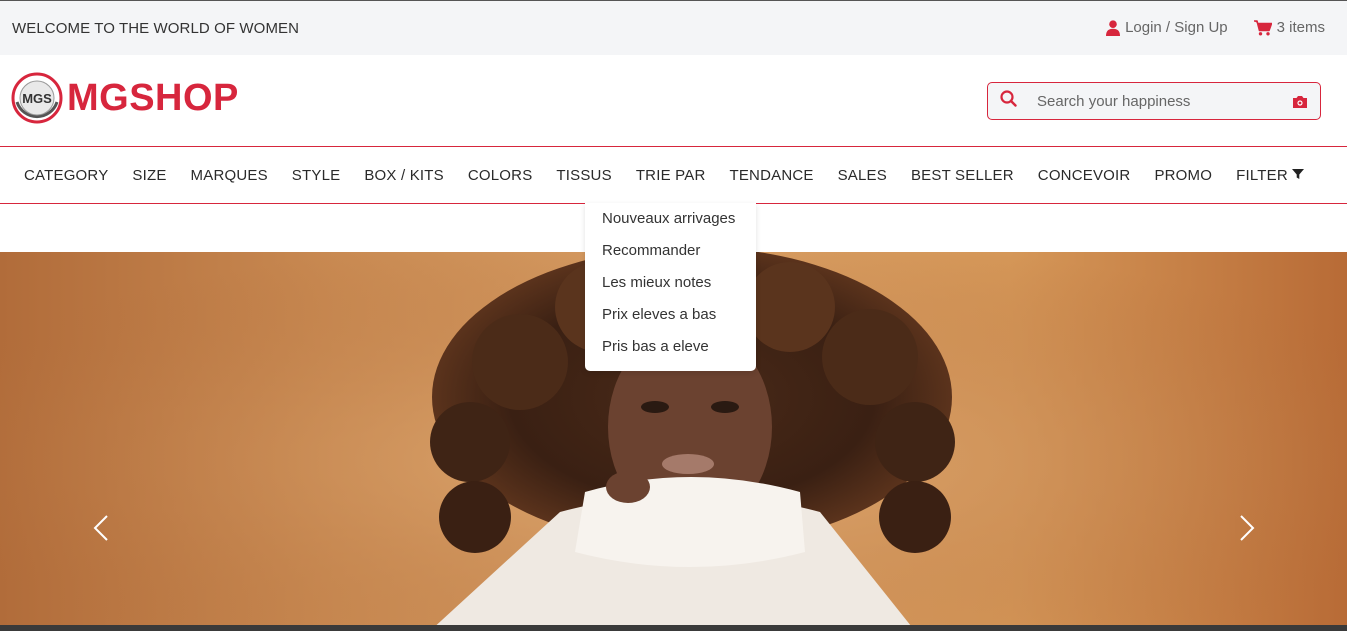 The image size is (1347, 631). What do you see at coordinates (673, 628) in the screenshot?
I see `hero-bottom-strip` at bounding box center [673, 628].